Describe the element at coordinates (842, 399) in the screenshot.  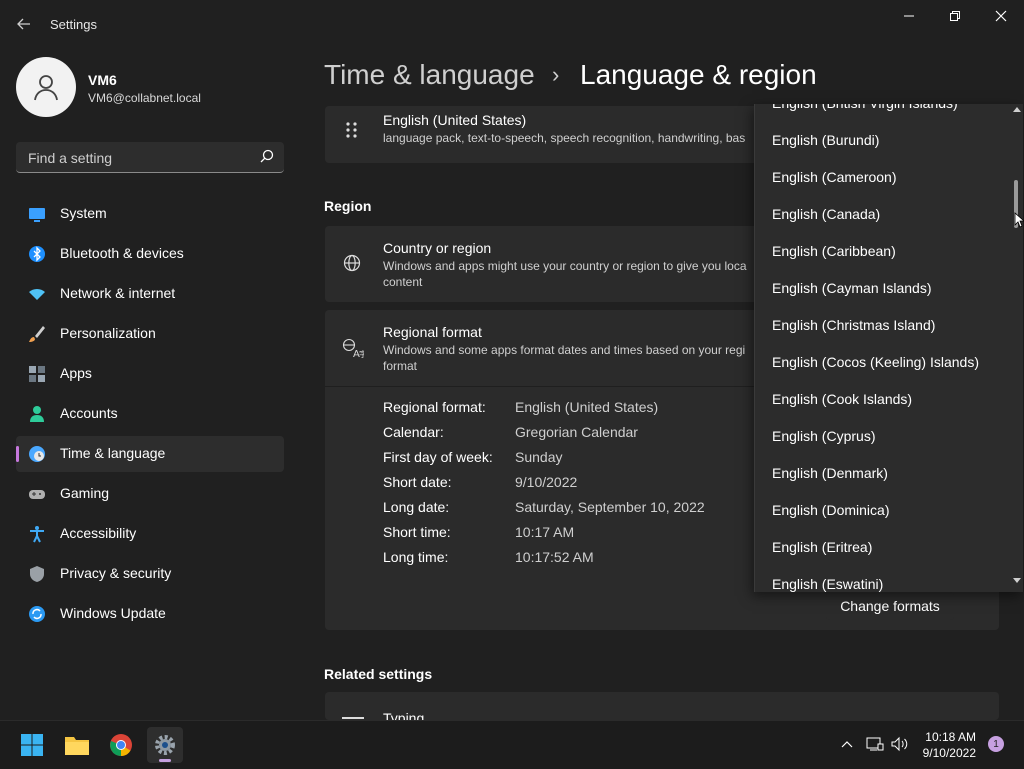
I see `dropdown-option: English (Cook Islands)` at that location.